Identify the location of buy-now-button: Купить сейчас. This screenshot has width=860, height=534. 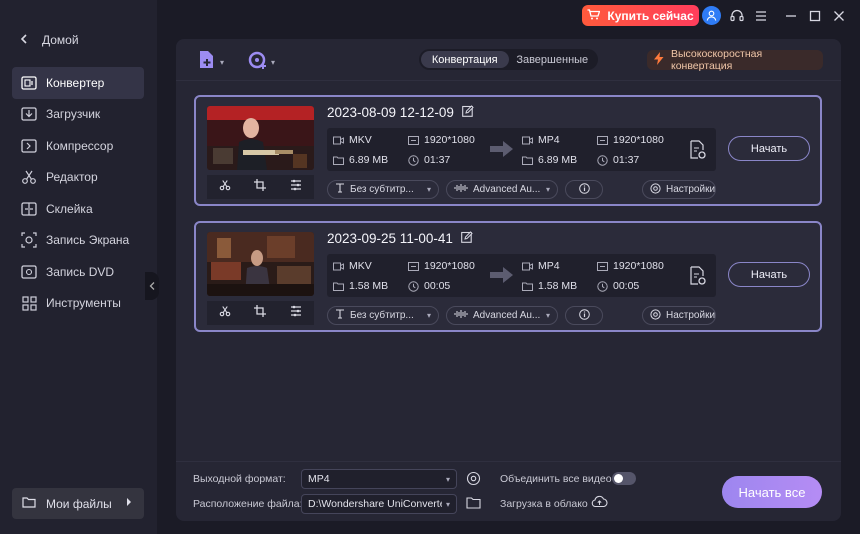
(640, 15).